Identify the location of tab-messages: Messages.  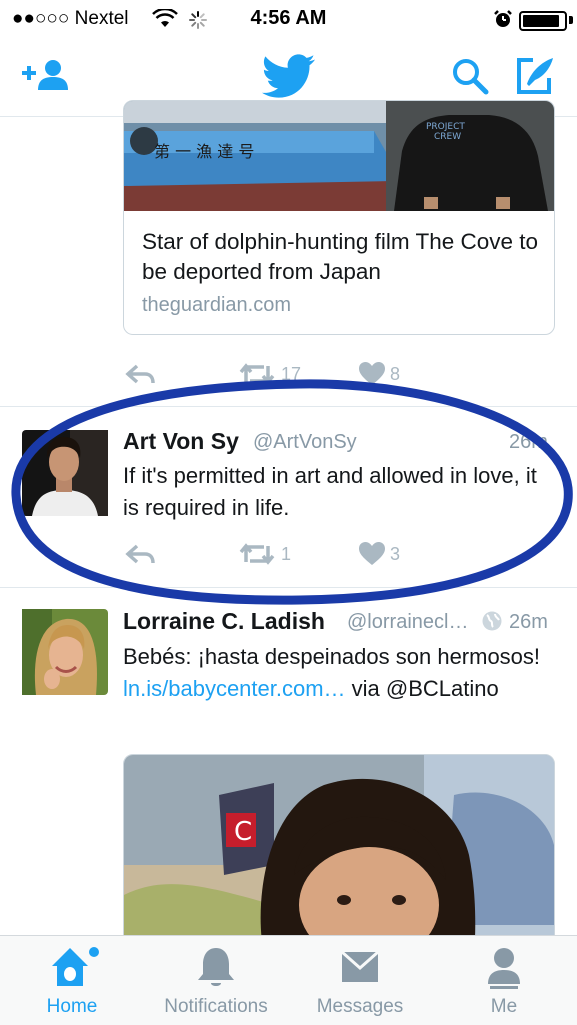
(360, 980).